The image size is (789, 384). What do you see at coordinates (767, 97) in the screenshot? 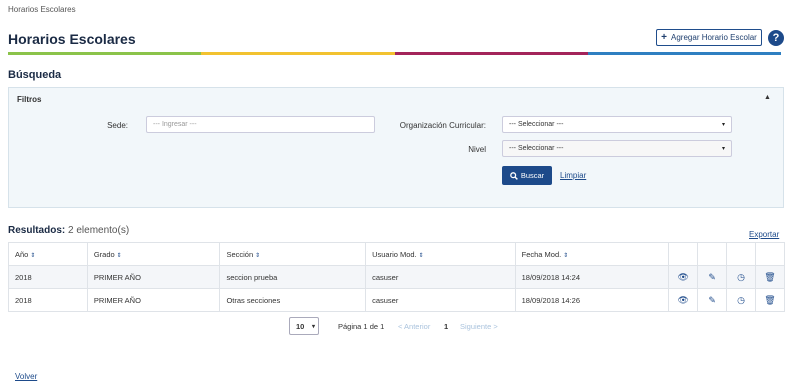
I see `collapse-icon: ▲` at bounding box center [767, 97].